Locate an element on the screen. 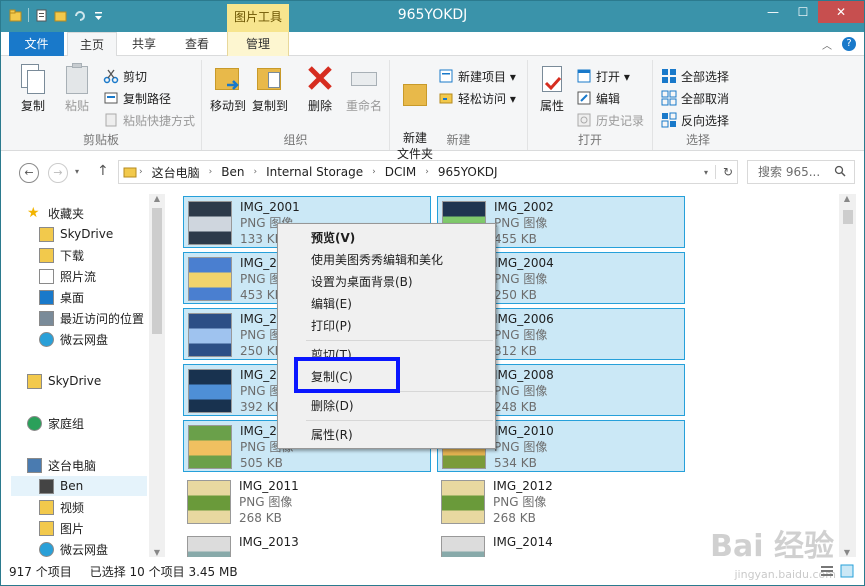  sidebar-item: Ben is located at coordinates (79, 486).